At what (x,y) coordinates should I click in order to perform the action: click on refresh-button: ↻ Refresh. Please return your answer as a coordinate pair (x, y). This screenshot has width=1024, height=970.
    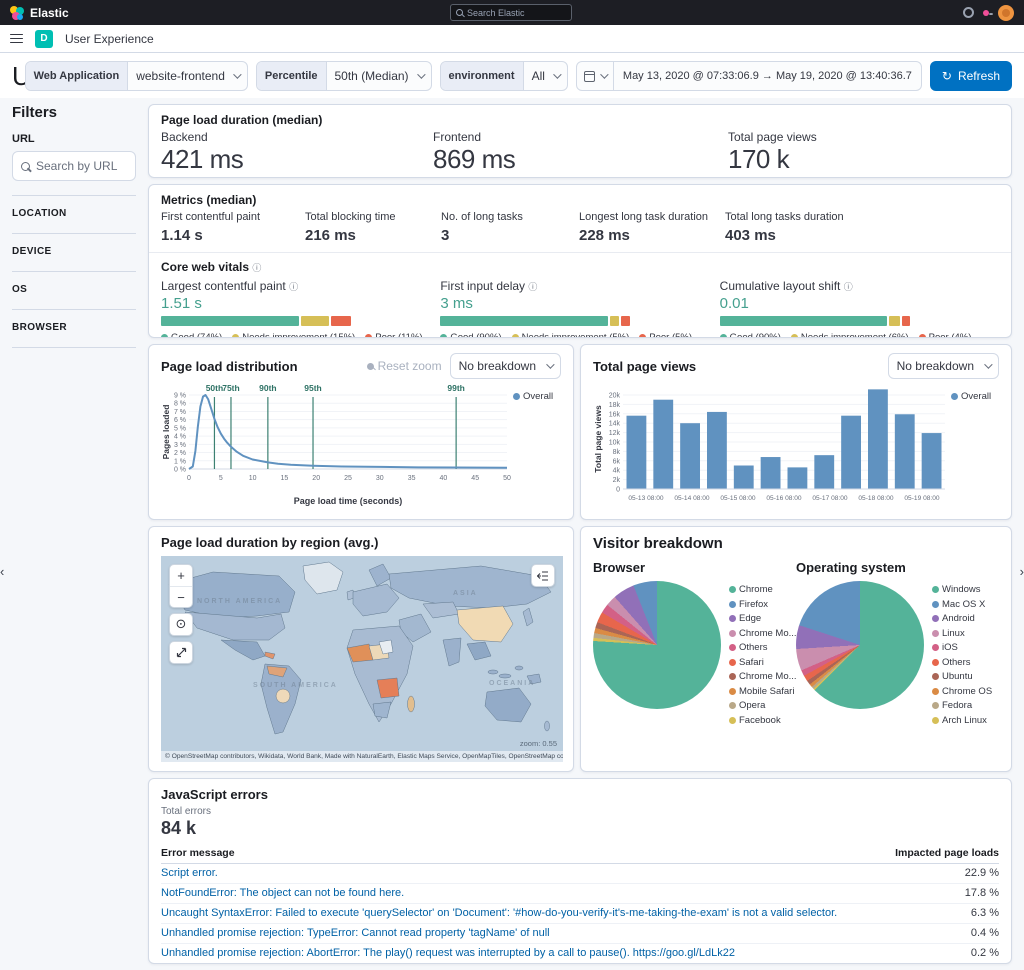
    Looking at the image, I should click on (970, 76).